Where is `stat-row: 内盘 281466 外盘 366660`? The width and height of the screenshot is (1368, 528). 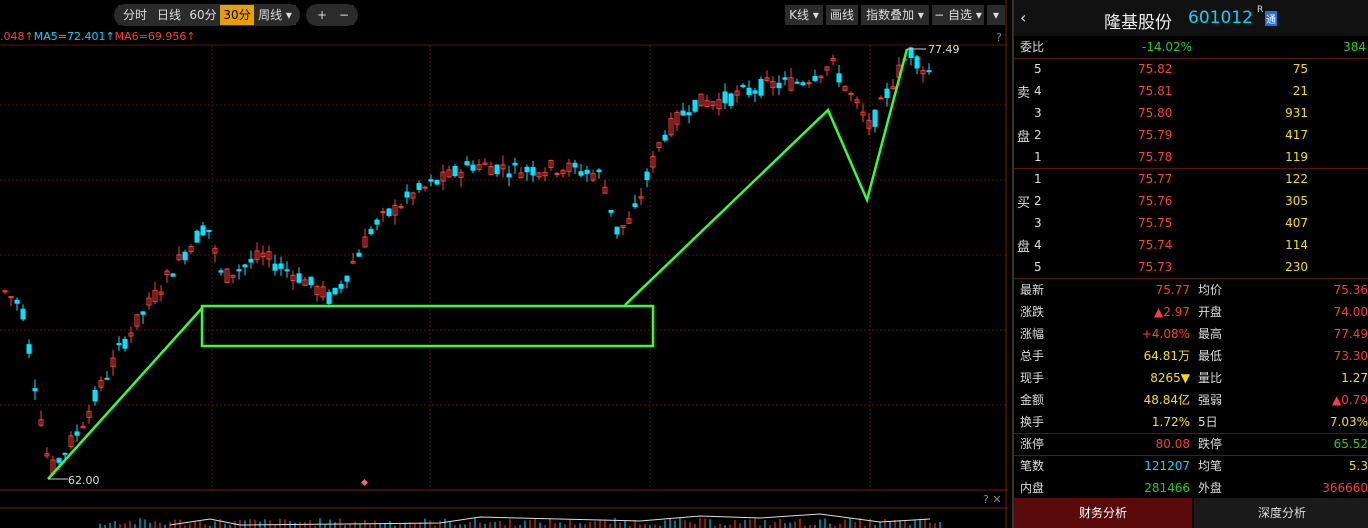 stat-row: 内盘 281466 外盘 366660 is located at coordinates (1191, 488).